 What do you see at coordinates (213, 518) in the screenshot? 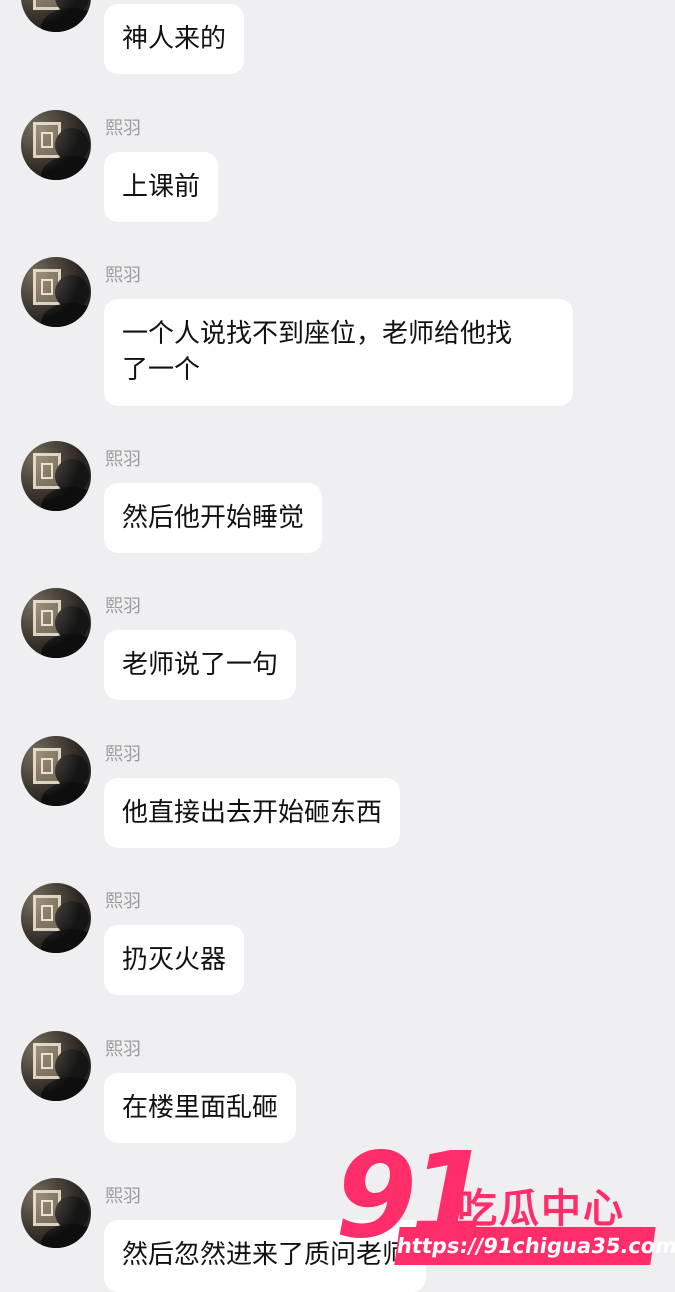
I see `message-bubble: 然后他开始睡觉` at bounding box center [213, 518].